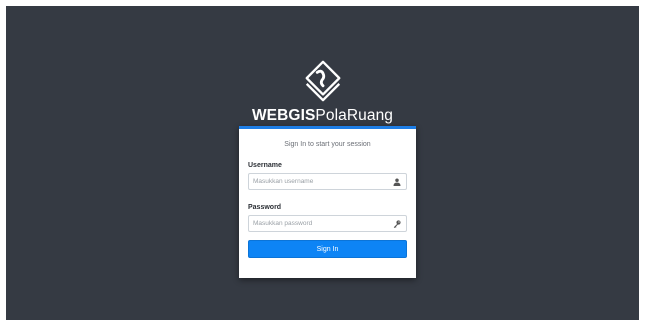 This screenshot has width=645, height=326. Describe the element at coordinates (315, 223) in the screenshot. I see `password-input` at that location.